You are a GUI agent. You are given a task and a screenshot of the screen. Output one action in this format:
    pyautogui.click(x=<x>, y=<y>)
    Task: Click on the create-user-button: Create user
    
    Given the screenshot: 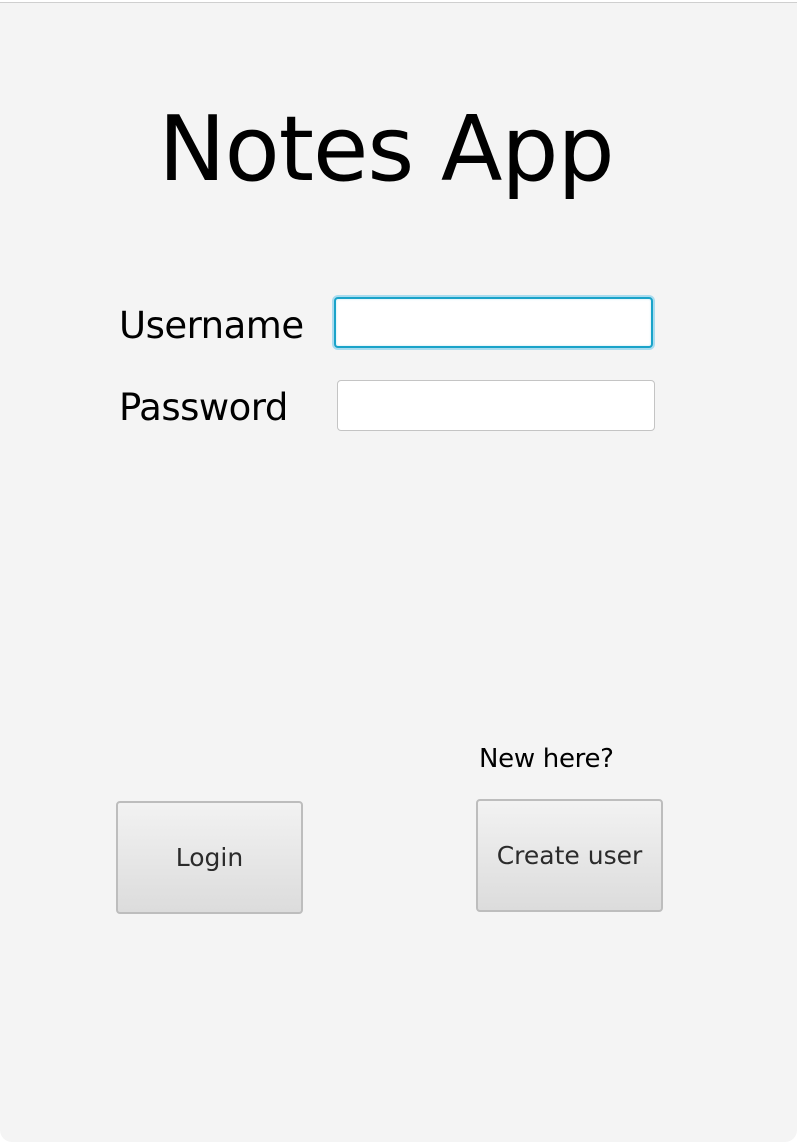 What is the action you would take?
    pyautogui.click(x=569, y=855)
    